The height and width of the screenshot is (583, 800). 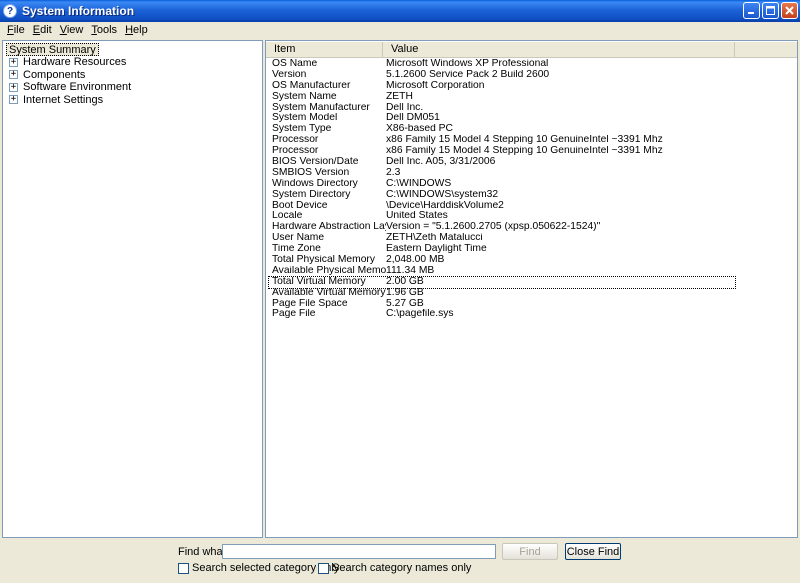 I want to click on value-cell: 2.3, so click(x=393, y=172).